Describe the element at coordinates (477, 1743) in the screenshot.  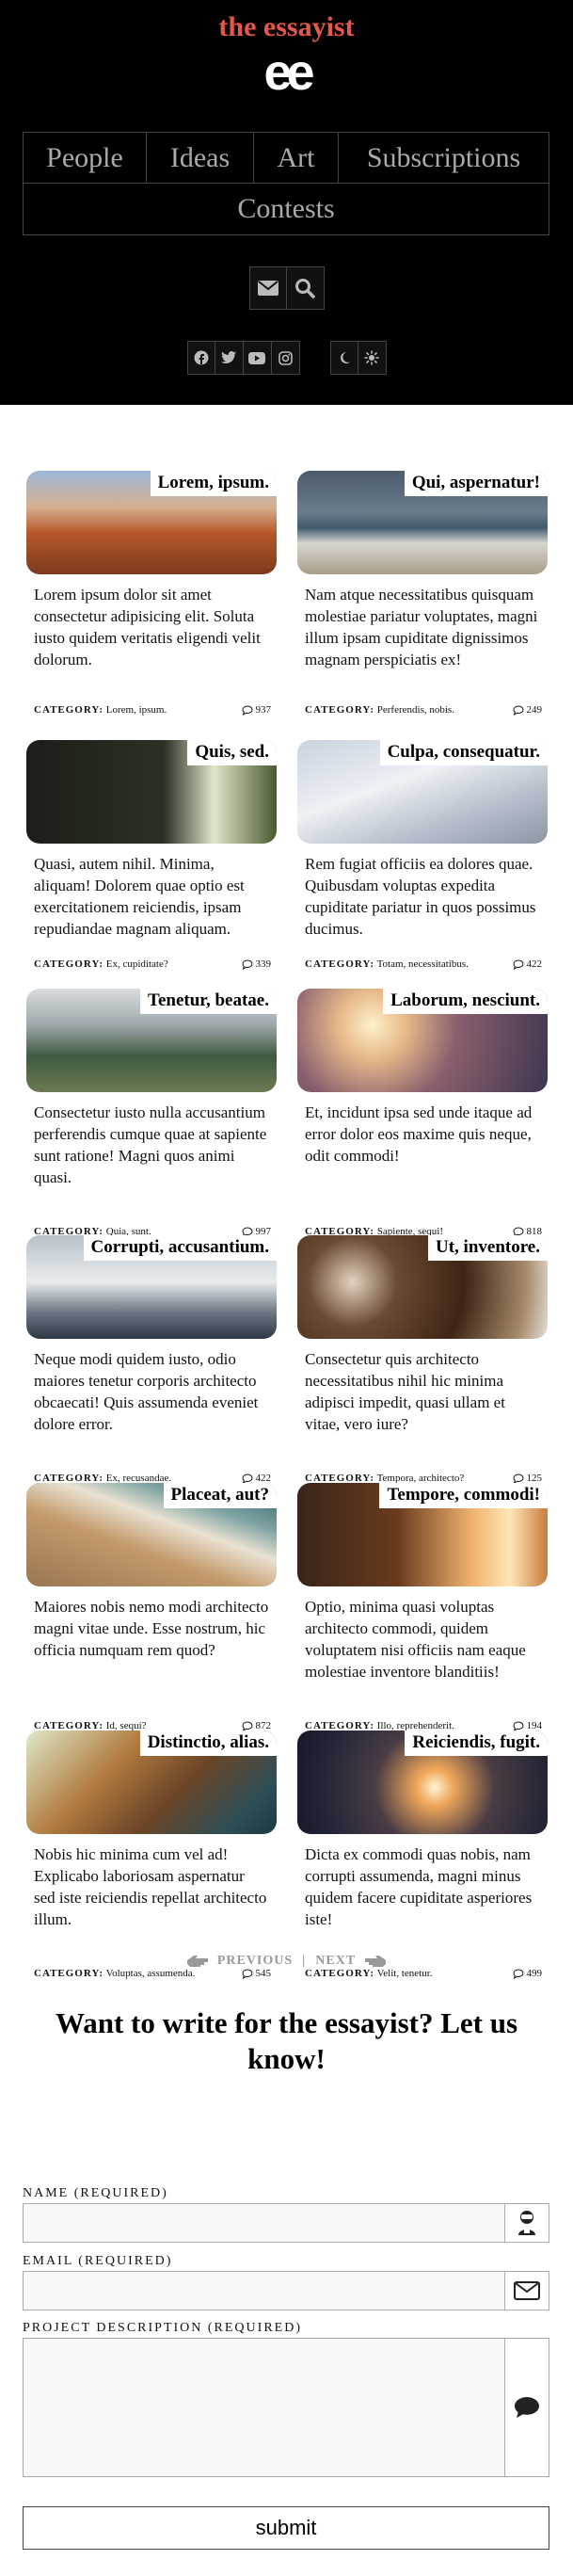
I see `article-title: Reiciendis, fugit.` at that location.